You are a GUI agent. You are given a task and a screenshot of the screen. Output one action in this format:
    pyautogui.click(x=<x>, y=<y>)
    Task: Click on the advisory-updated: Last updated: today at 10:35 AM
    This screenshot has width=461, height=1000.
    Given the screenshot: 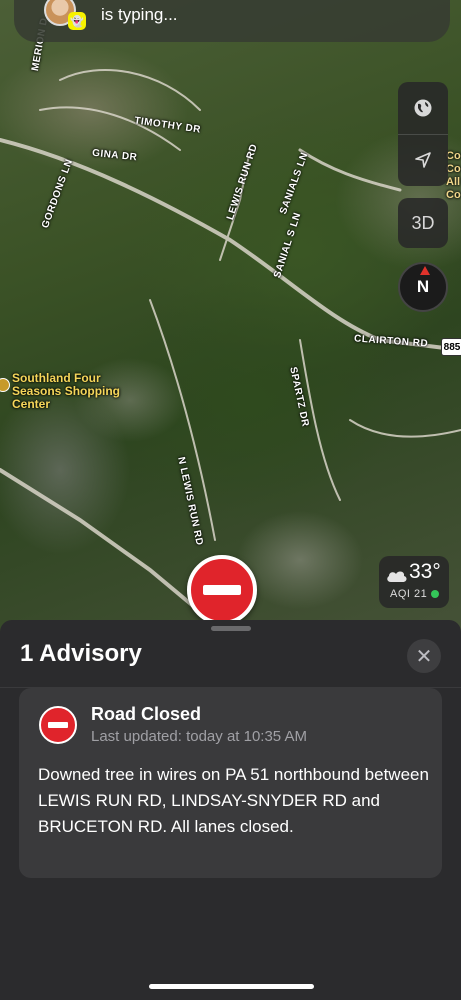 What is the action you would take?
    pyautogui.click(x=199, y=736)
    